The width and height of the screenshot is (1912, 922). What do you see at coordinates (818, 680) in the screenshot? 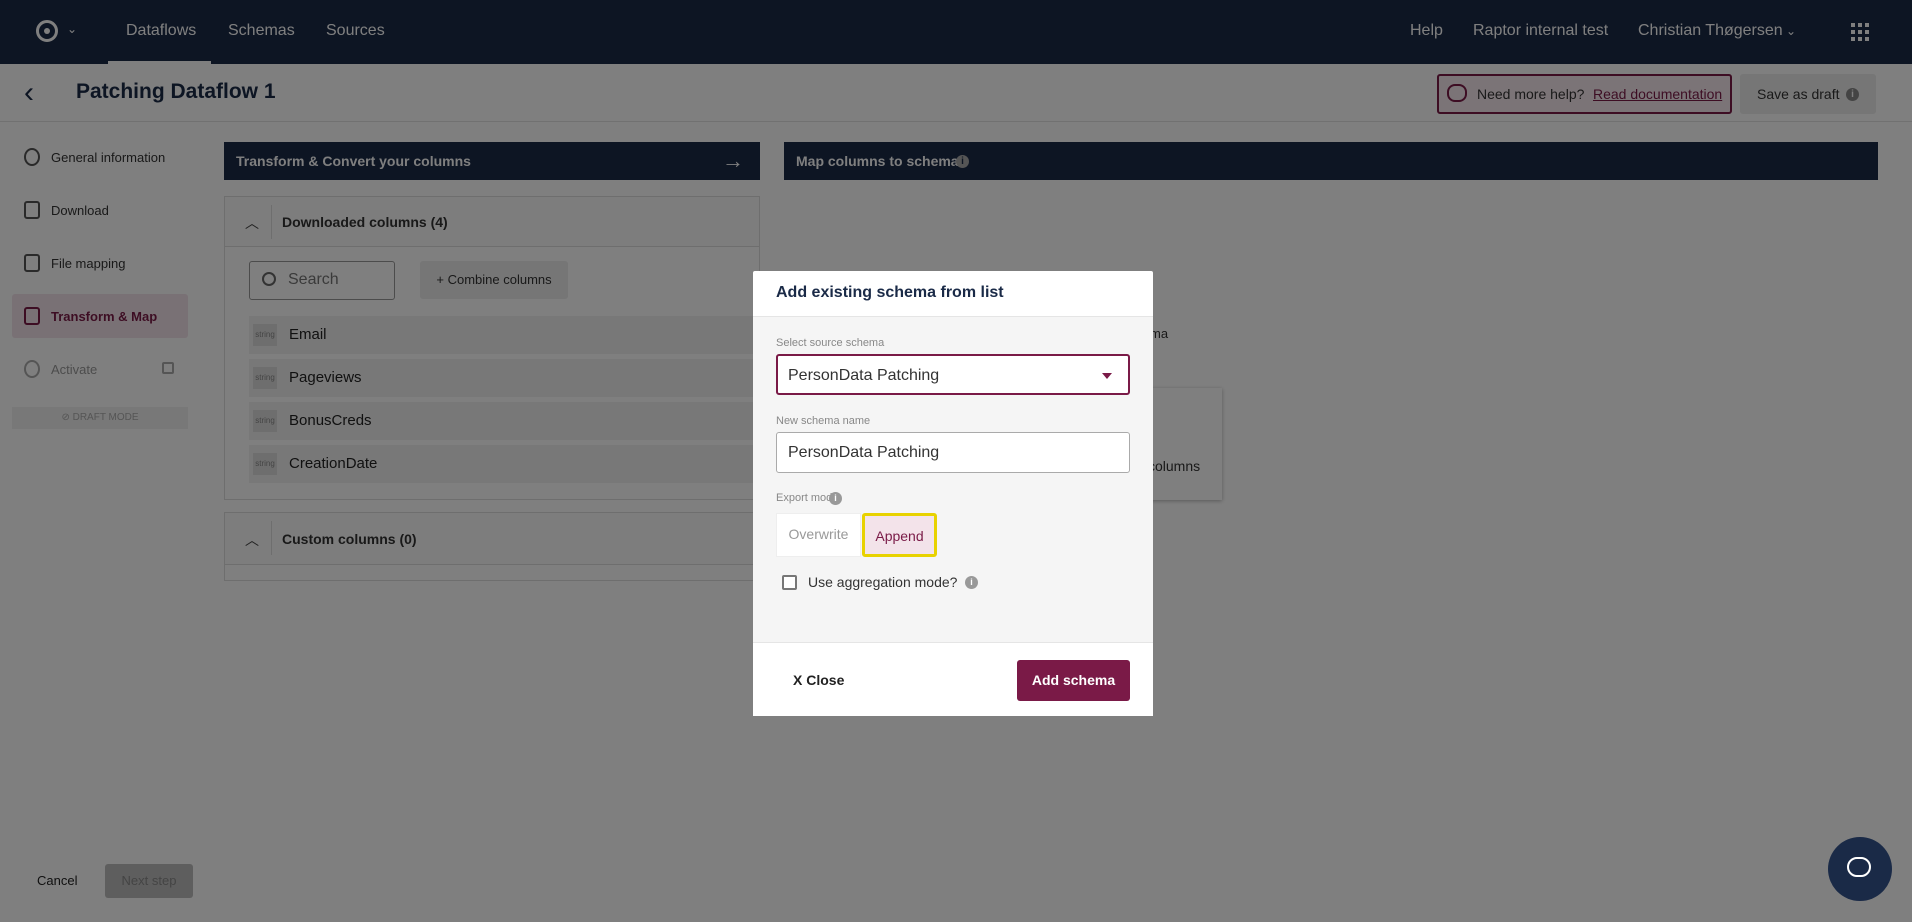
I see `close-button: X Close` at bounding box center [818, 680].